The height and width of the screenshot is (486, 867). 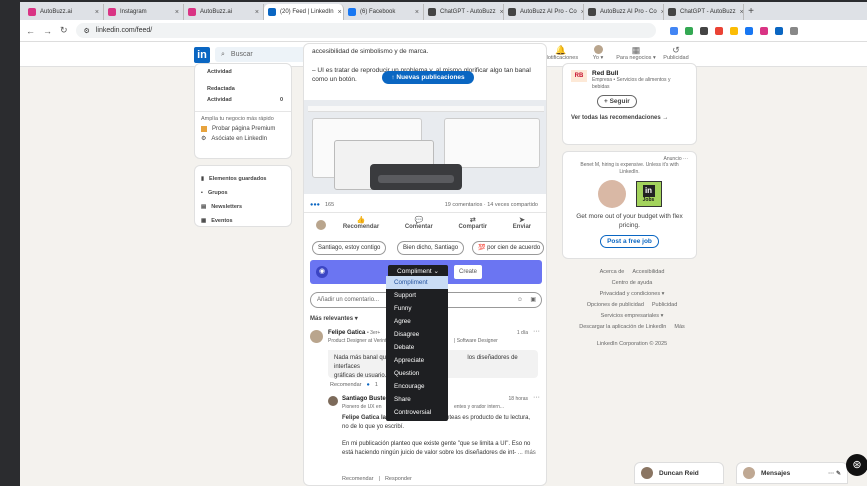 I want to click on commenter-name: Santiago Bustel, so click(x=364, y=399).